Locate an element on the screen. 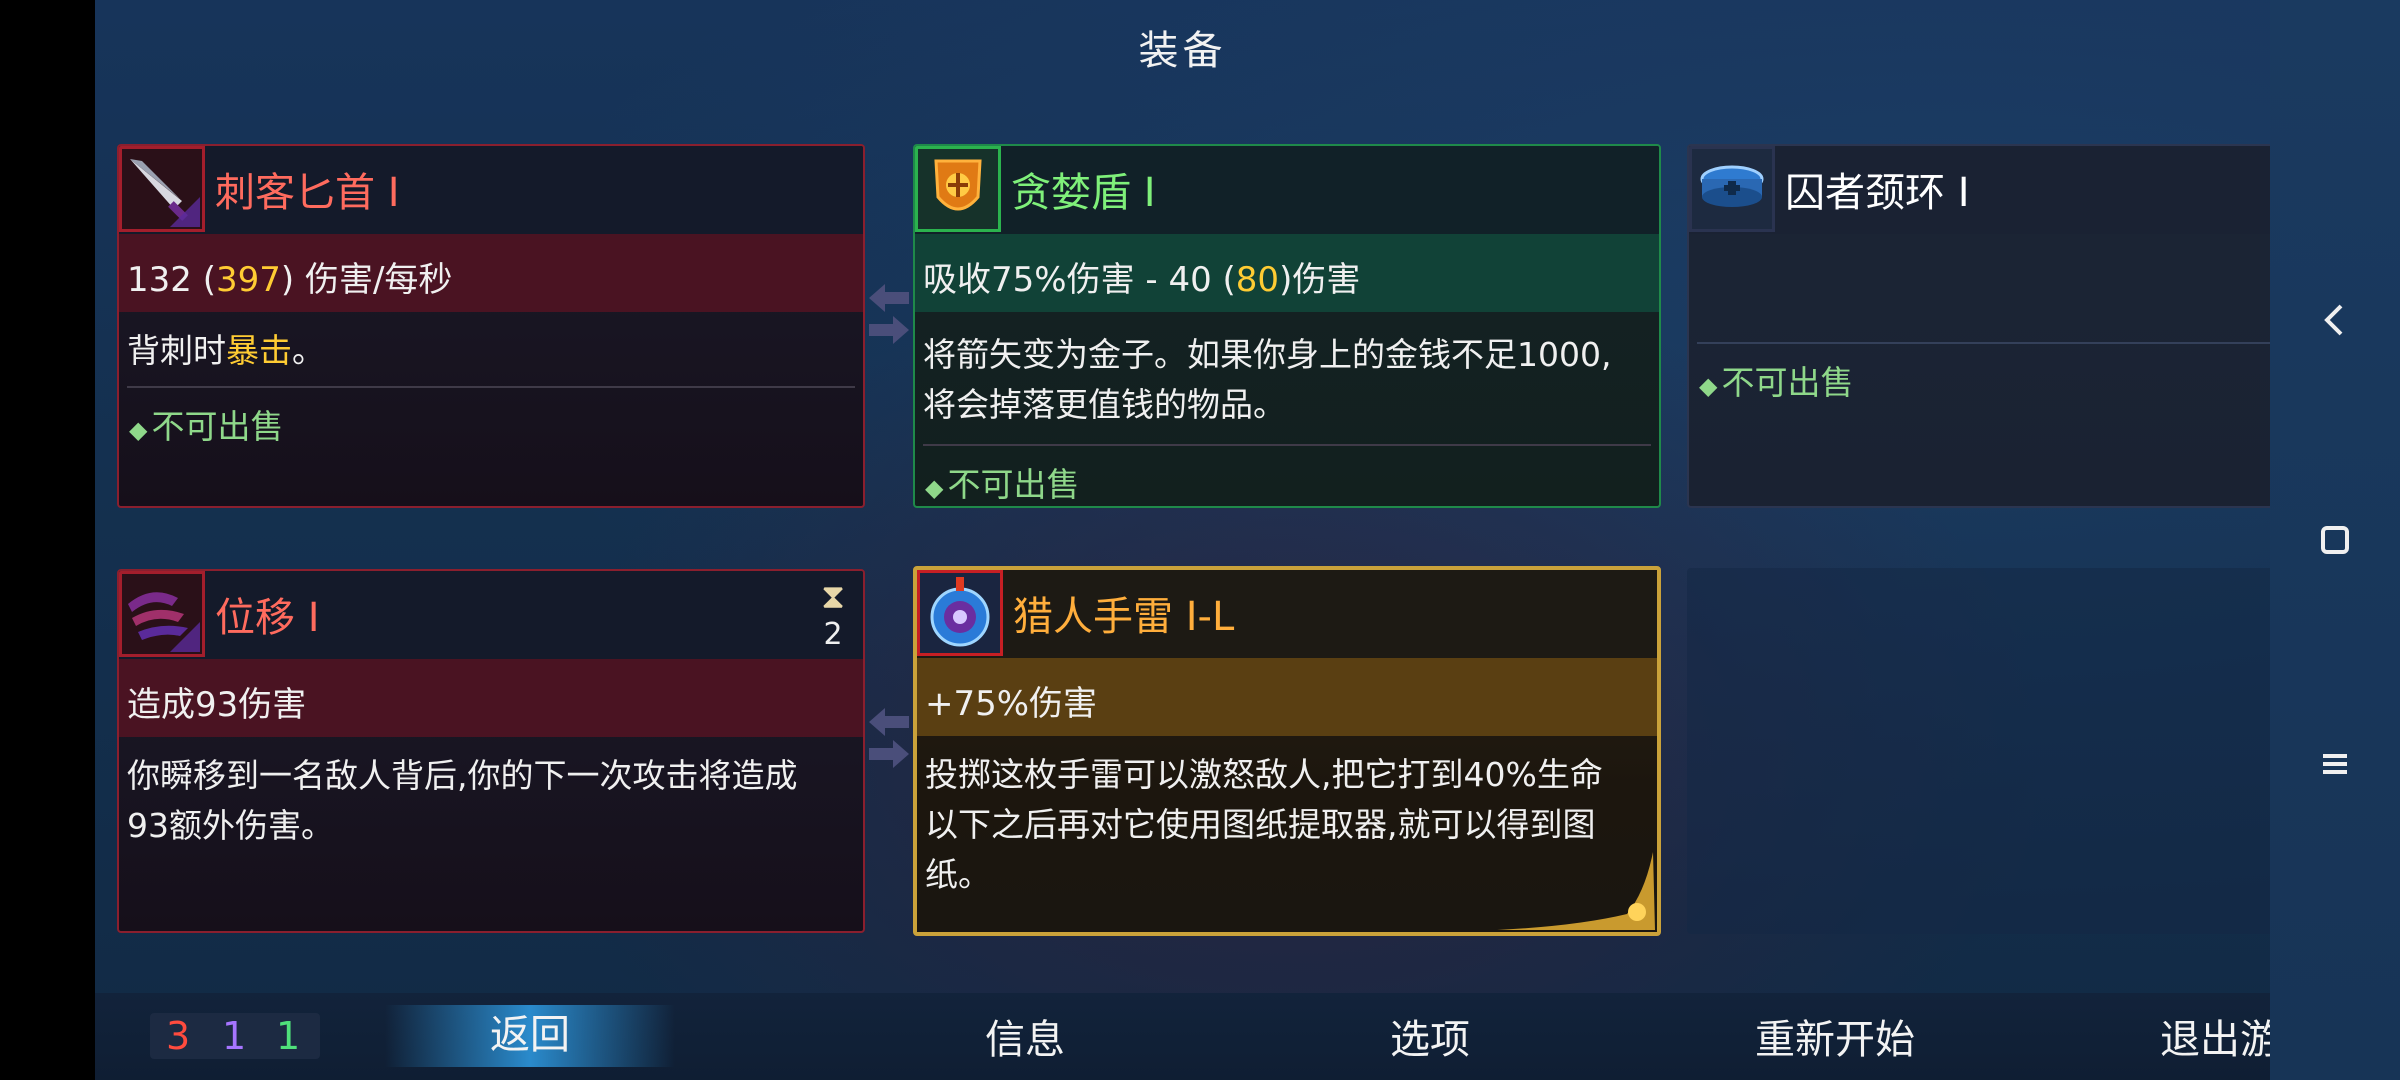 The image size is (2400, 1080). hamburger-icon is located at coordinates (2335, 764).